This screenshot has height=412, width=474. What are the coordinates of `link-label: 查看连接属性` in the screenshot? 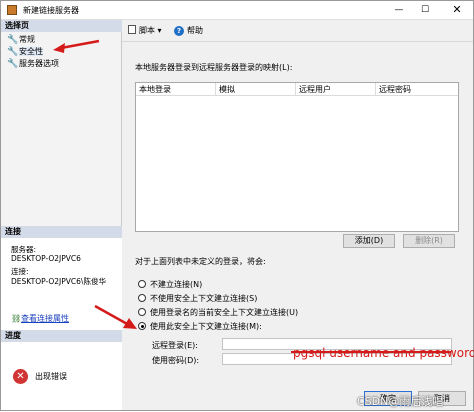 It's located at (45, 318).